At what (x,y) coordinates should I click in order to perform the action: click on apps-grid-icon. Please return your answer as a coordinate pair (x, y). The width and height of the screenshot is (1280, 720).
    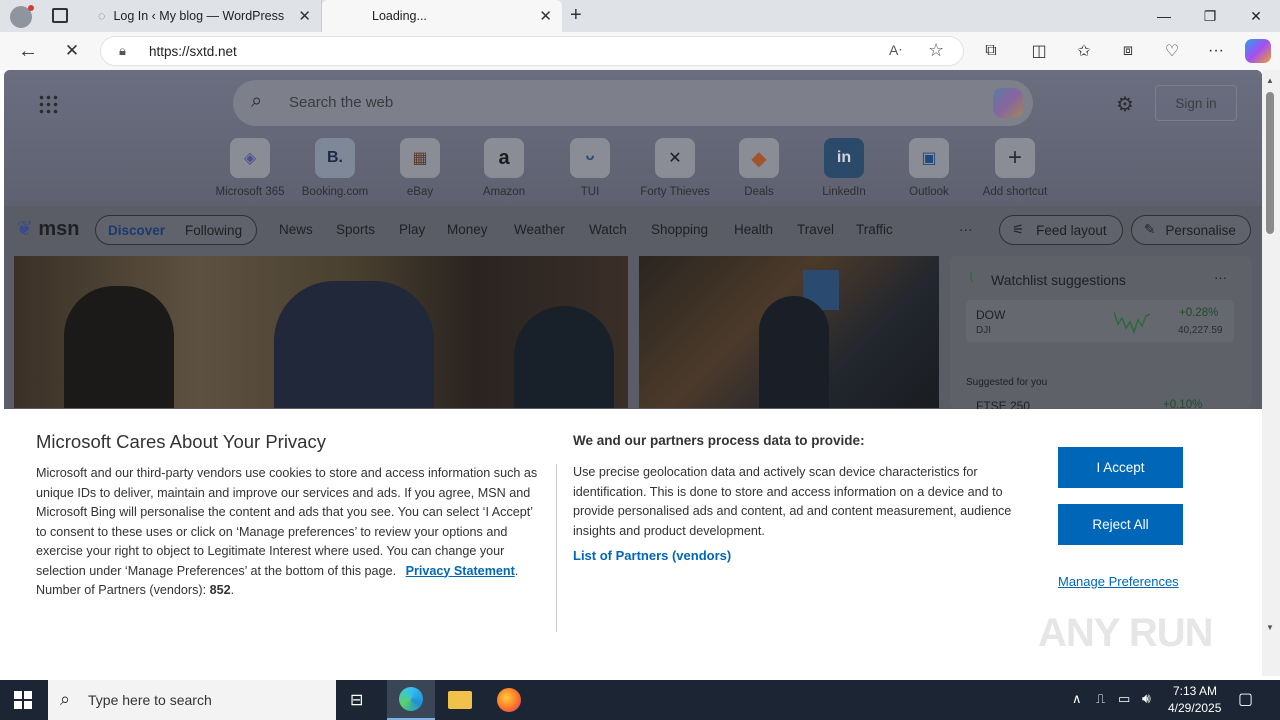
    Looking at the image, I should click on (48, 104).